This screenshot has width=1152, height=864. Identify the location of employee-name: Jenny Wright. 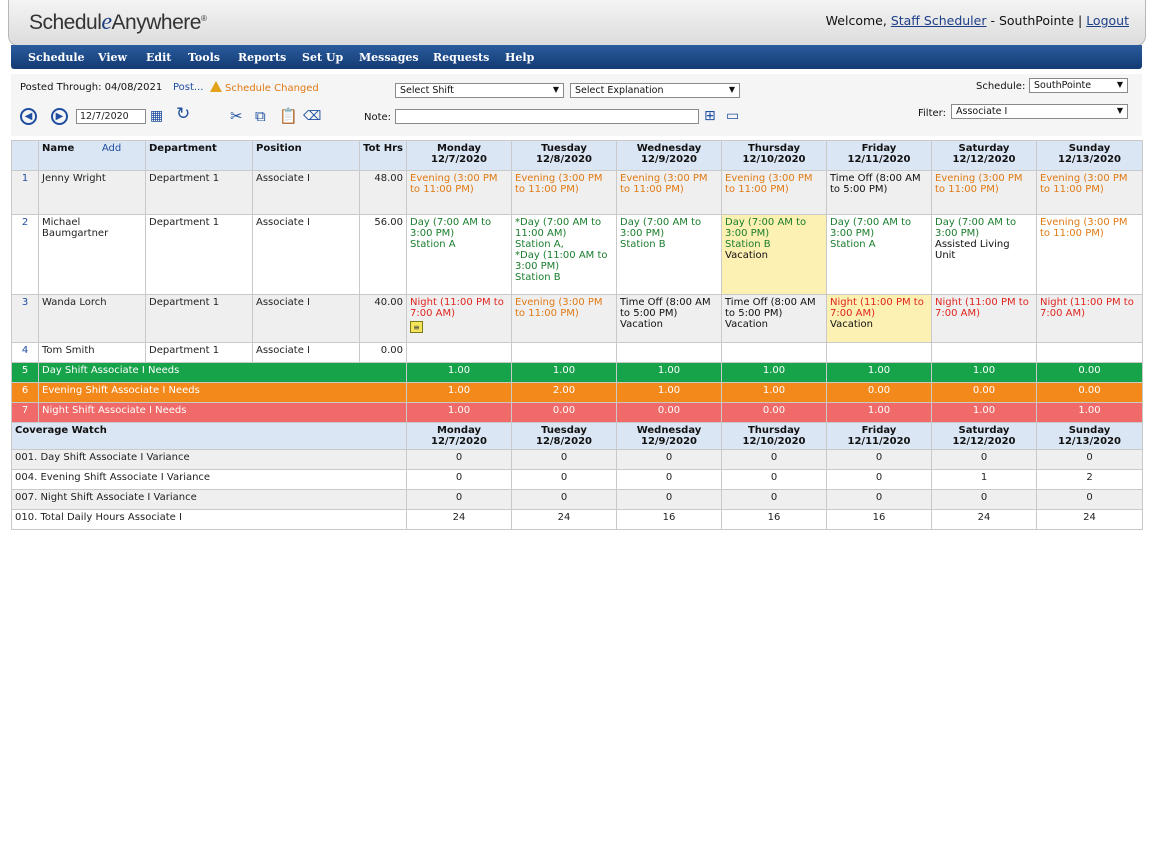
(92, 192).